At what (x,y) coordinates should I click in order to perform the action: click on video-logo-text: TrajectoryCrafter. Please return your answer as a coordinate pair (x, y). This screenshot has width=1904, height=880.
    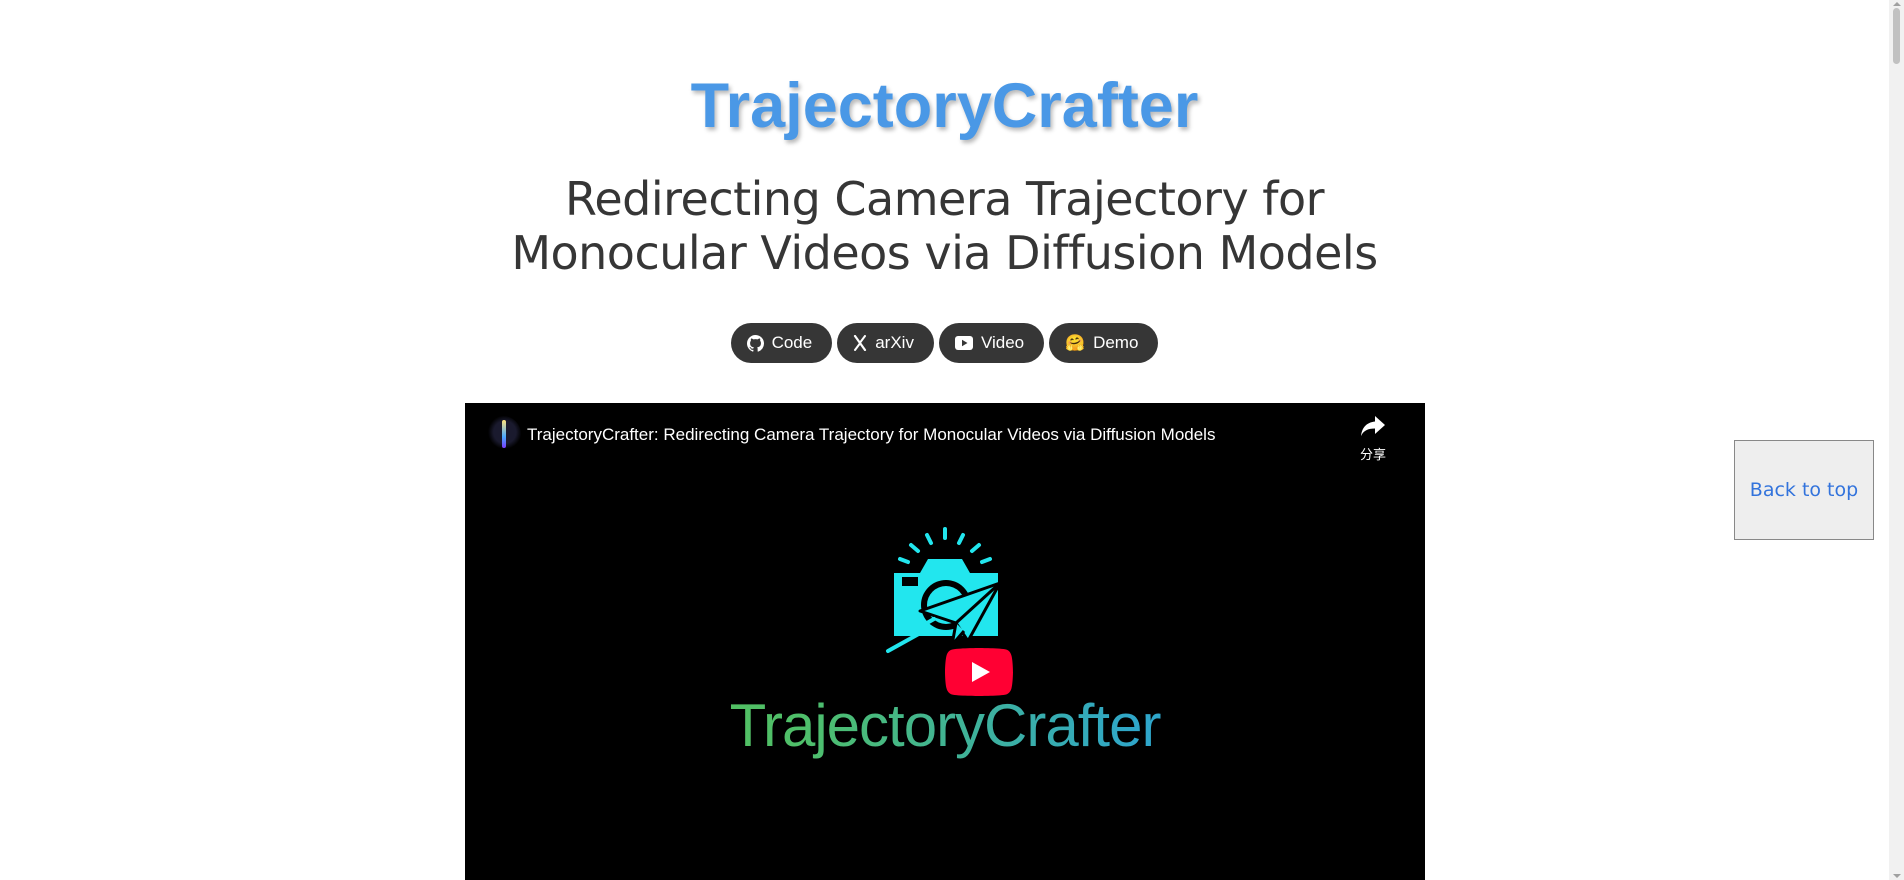
    Looking at the image, I should click on (945, 725).